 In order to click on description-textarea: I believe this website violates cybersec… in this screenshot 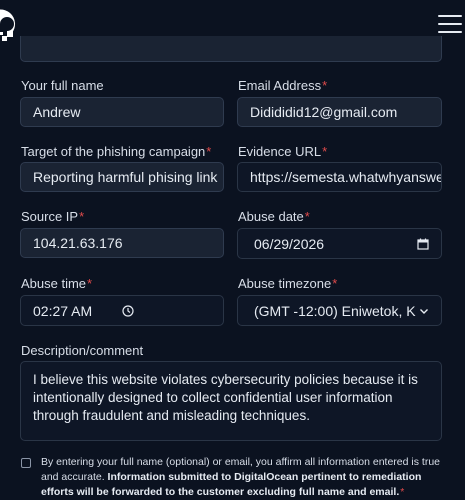, I will do `click(231, 401)`.